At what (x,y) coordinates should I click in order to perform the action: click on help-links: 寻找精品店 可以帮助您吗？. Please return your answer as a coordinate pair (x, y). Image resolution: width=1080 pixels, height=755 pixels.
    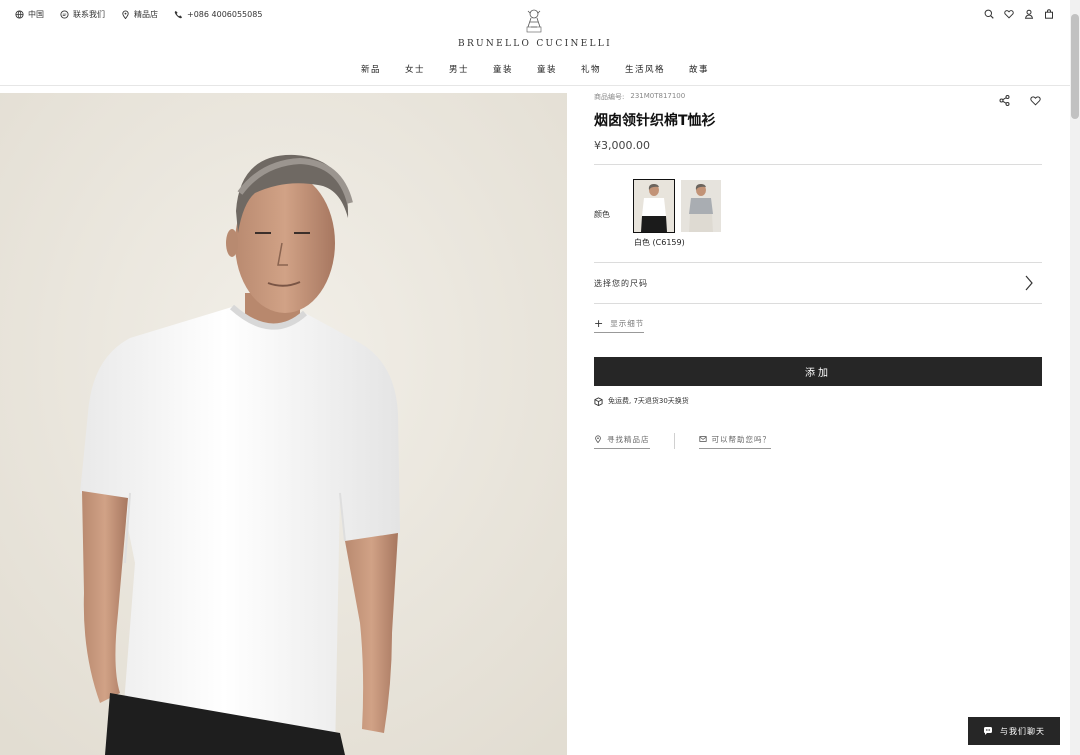
    Looking at the image, I should click on (682, 441).